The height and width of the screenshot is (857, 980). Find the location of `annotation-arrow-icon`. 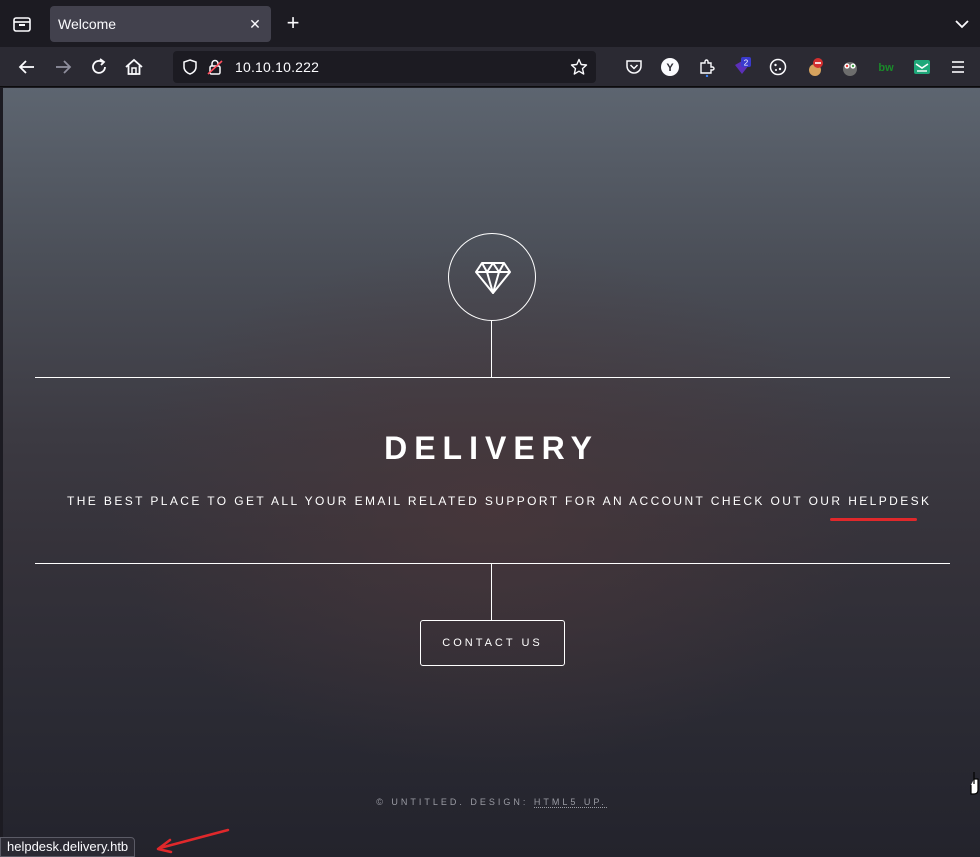

annotation-arrow-icon is located at coordinates (193, 841).